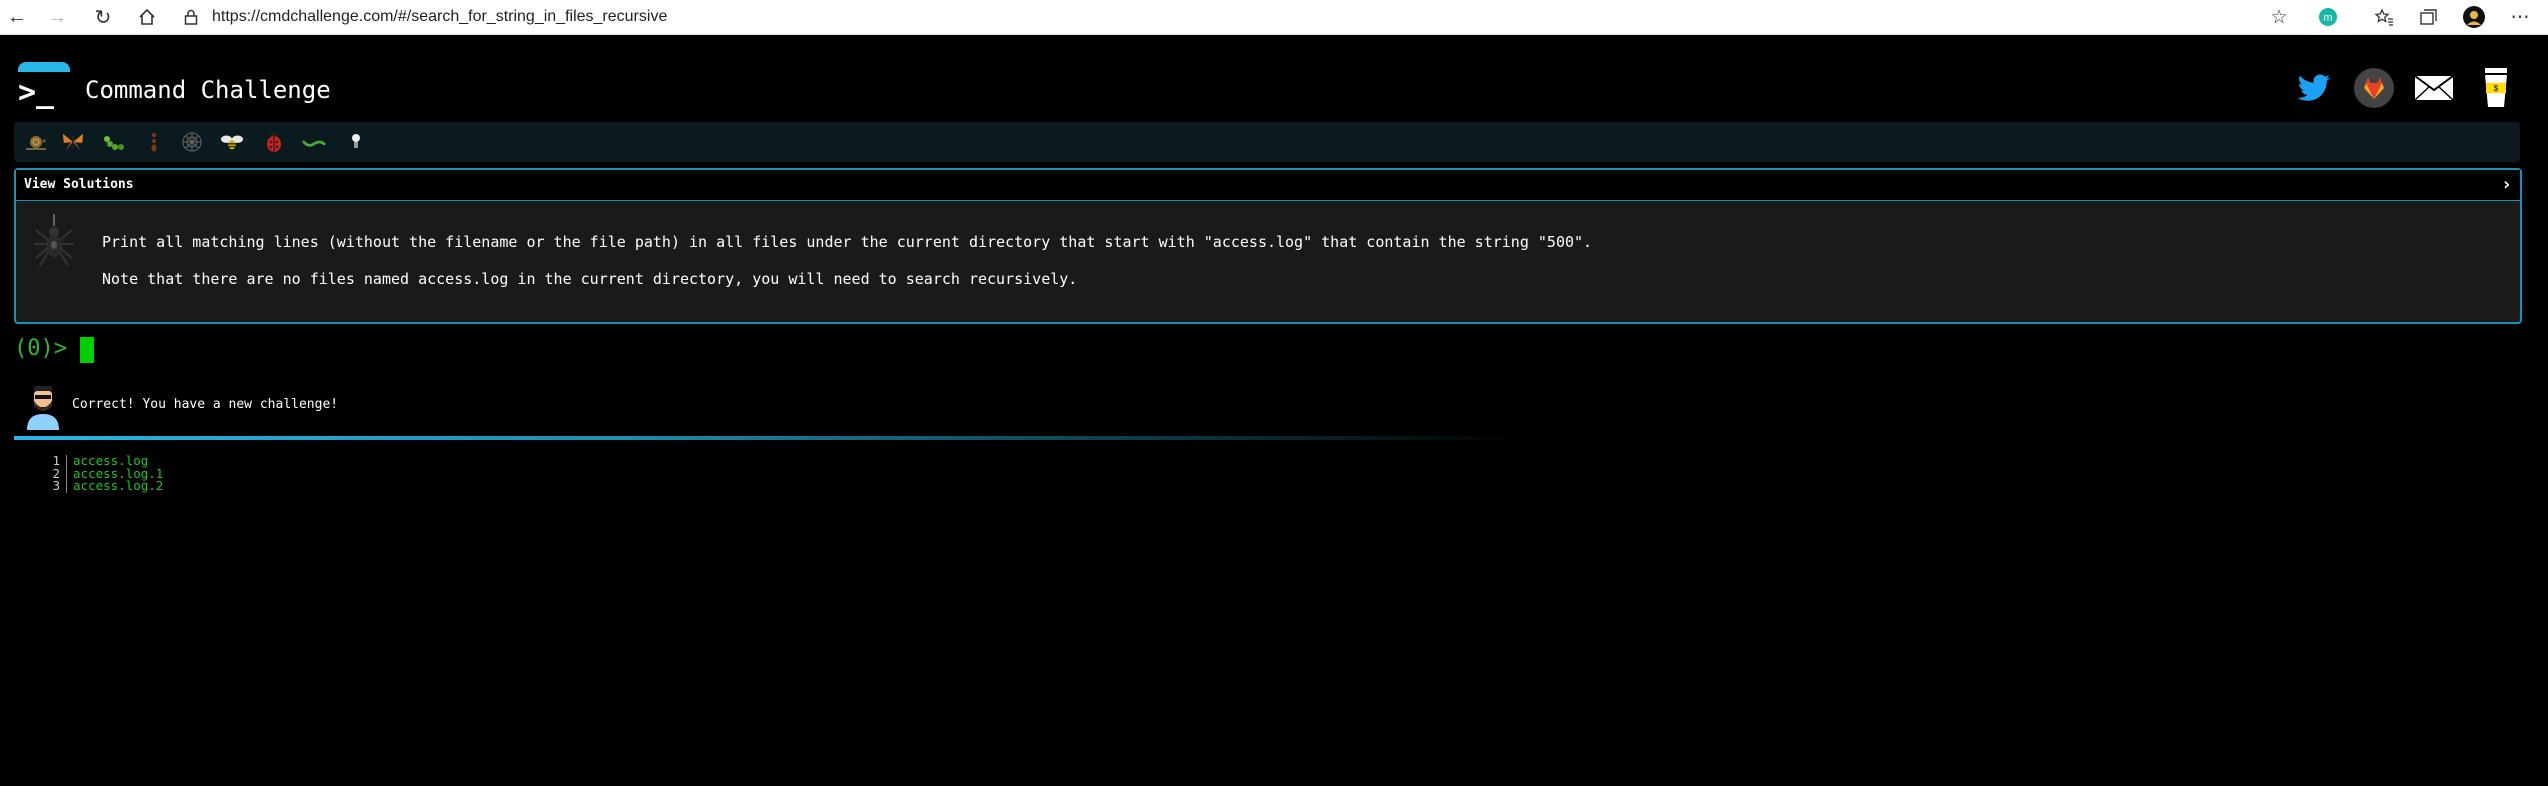  I want to click on mail-icon, so click(2434, 88).